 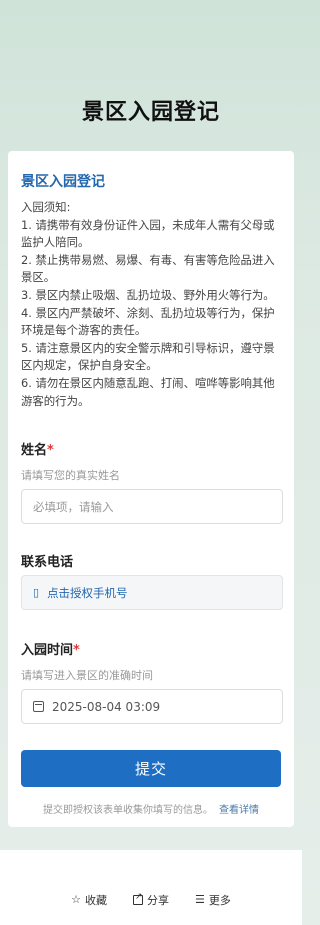 I want to click on more-label: 更多, so click(x=219, y=900).